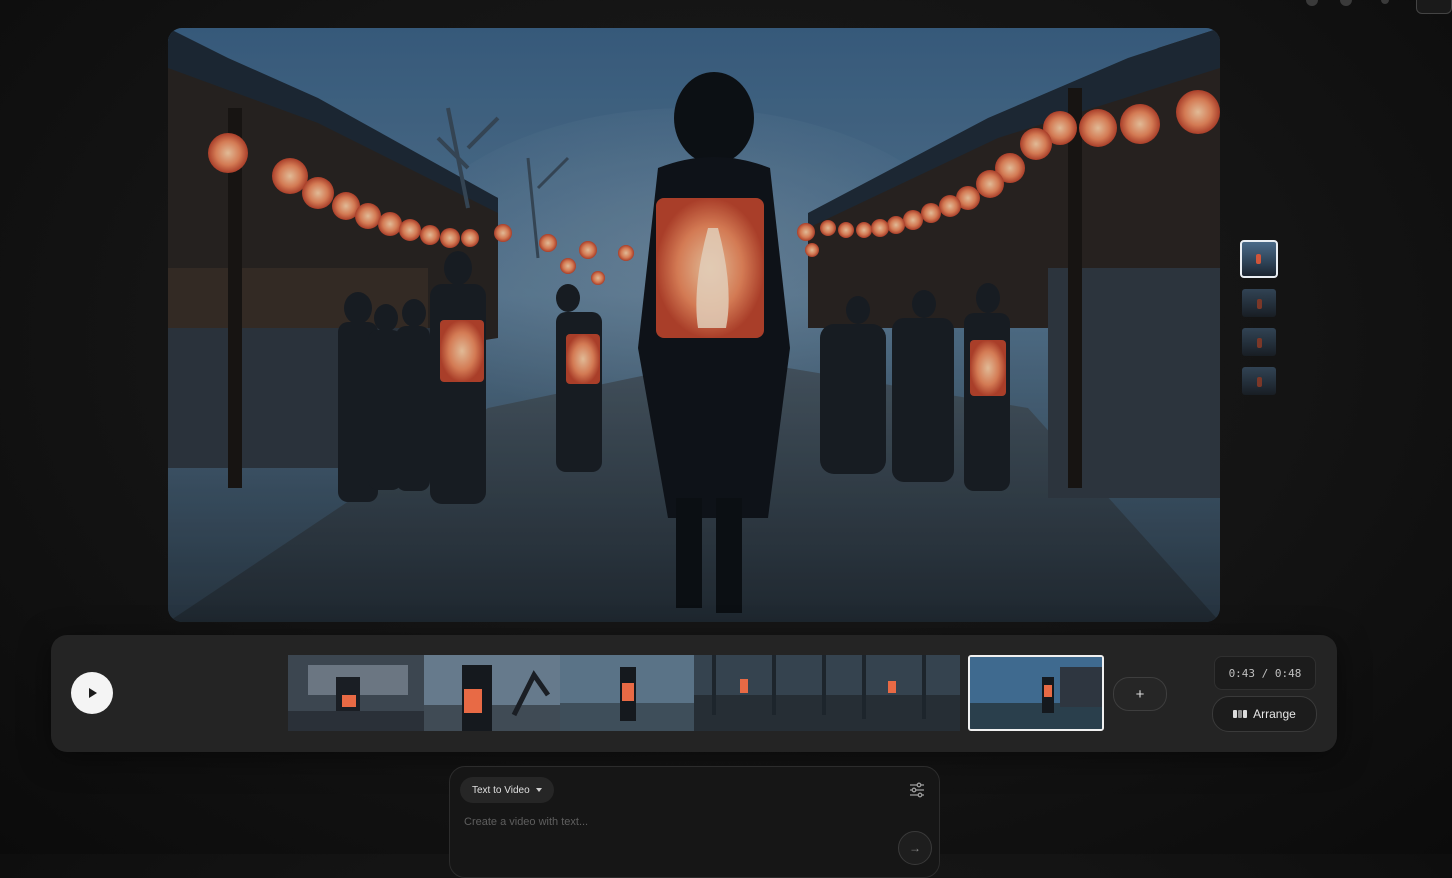 The height and width of the screenshot is (878, 1452). What do you see at coordinates (1434, 7) in the screenshot?
I see `top-right-button` at bounding box center [1434, 7].